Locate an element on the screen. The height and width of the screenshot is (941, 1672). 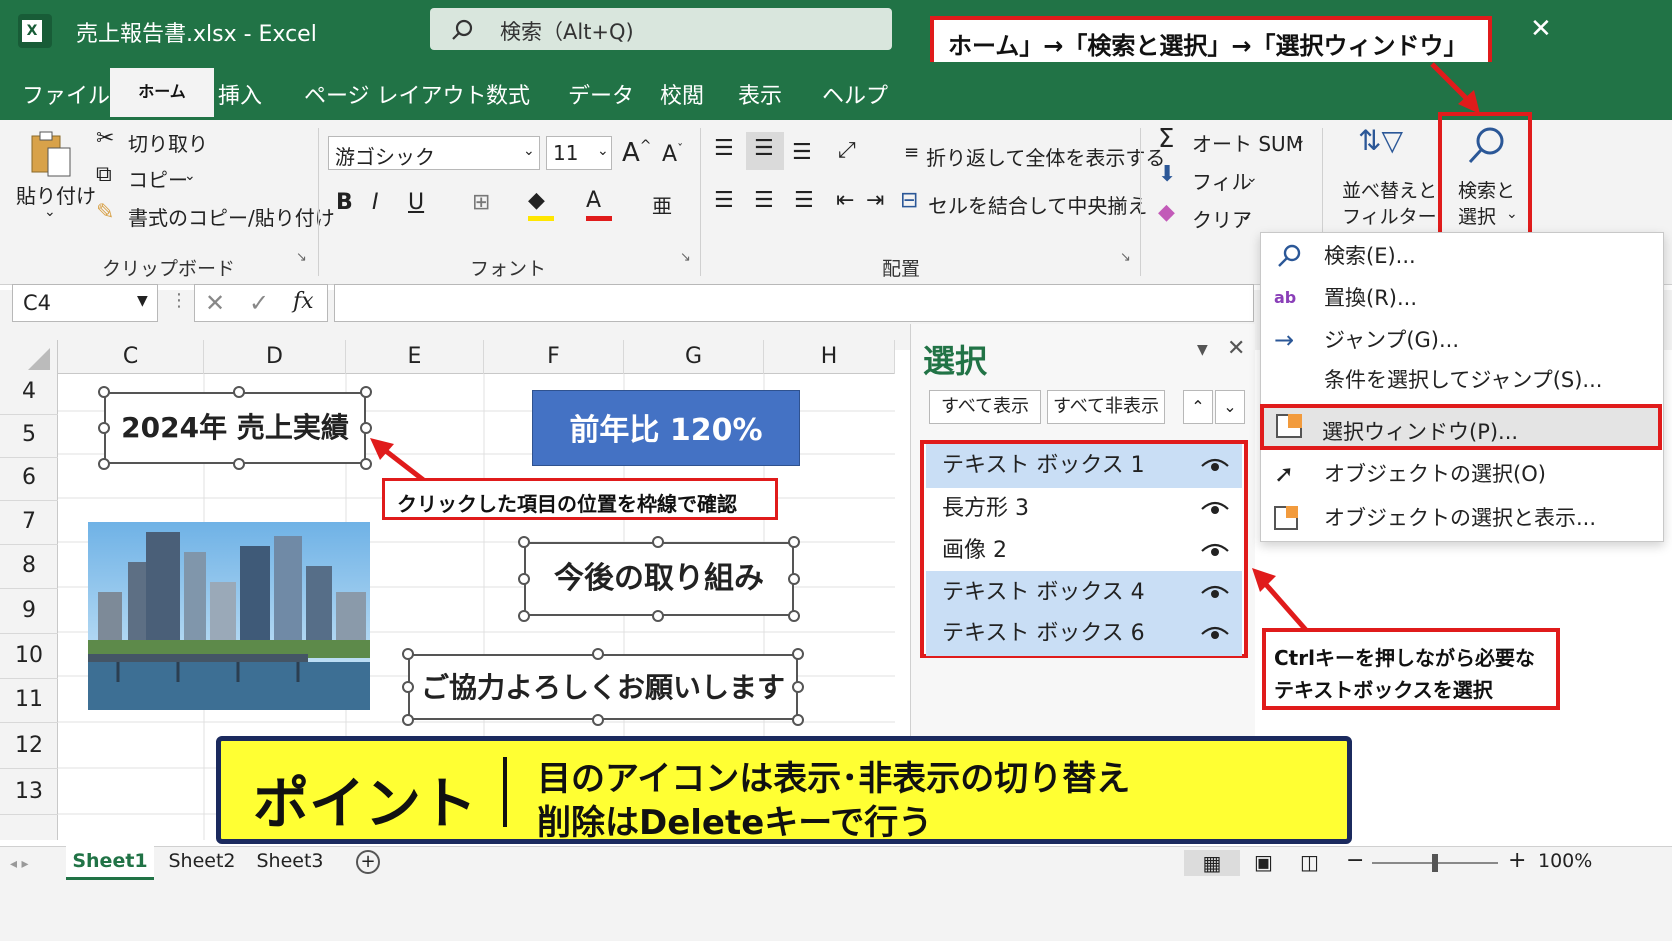
sheet-tab-1: Sheet1 is located at coordinates (110, 863).